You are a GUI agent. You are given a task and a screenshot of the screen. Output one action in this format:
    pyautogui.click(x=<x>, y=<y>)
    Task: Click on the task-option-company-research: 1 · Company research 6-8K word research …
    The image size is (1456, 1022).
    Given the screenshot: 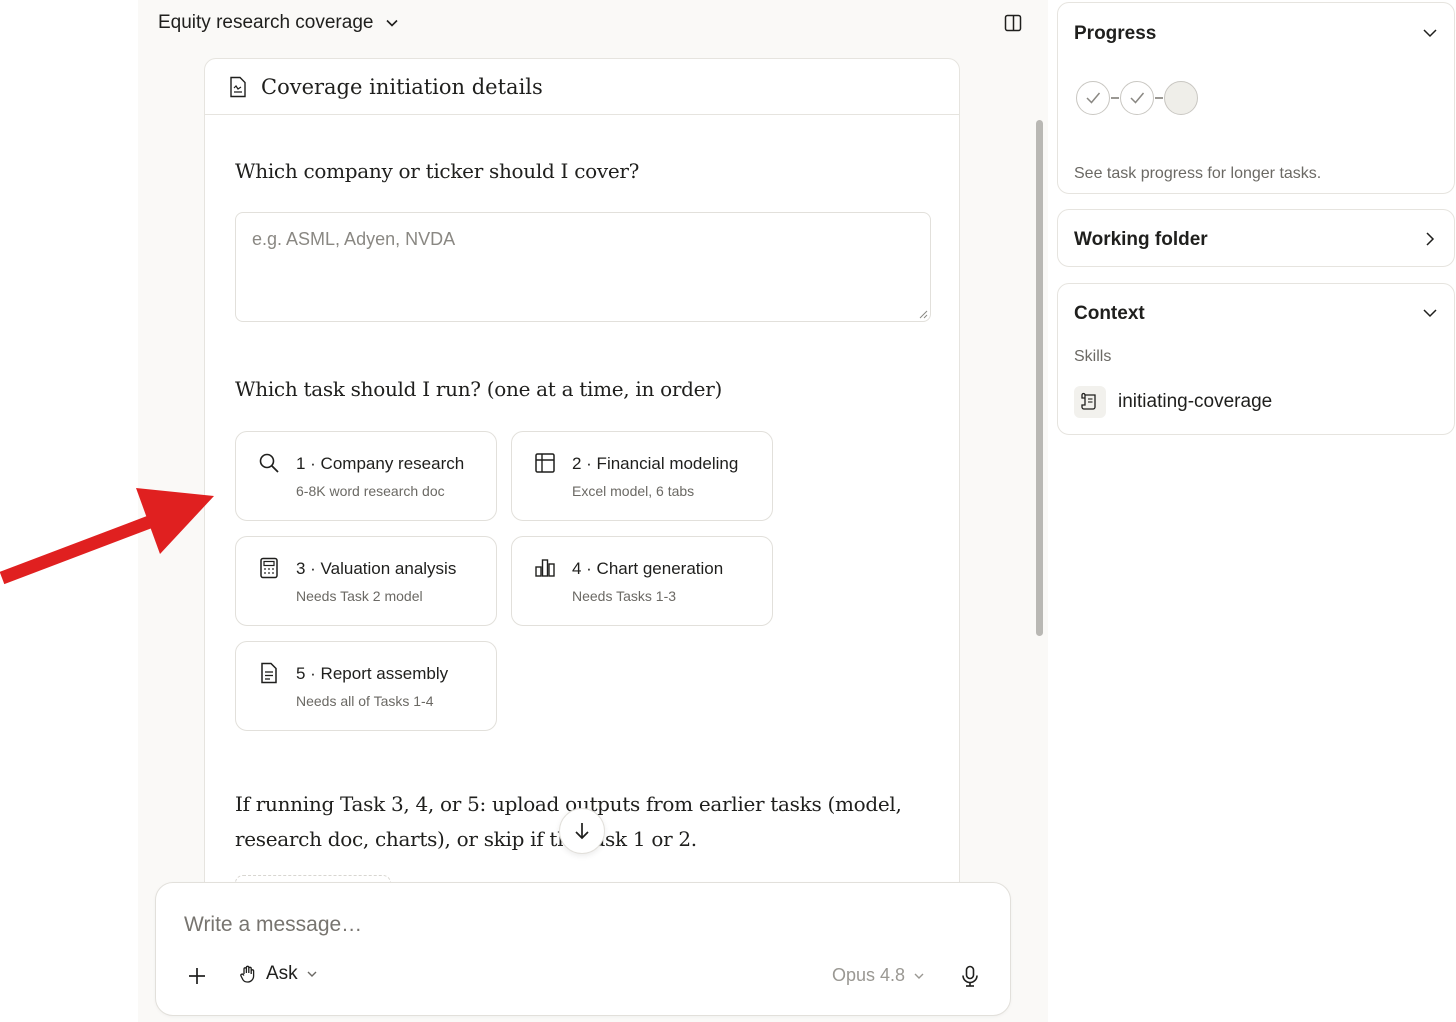 What is the action you would take?
    pyautogui.click(x=366, y=476)
    